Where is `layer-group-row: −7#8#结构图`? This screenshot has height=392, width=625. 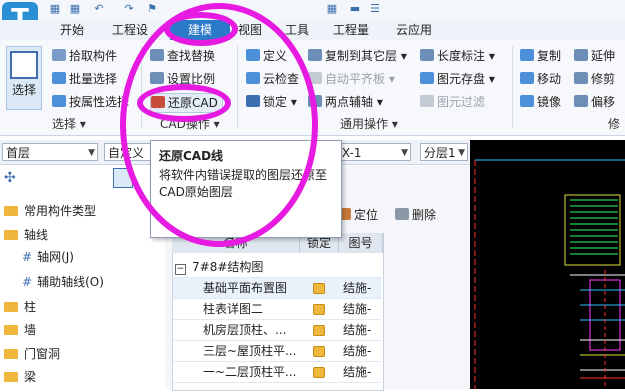
layer-group-row: −7#8#结构图 is located at coordinates (277, 267).